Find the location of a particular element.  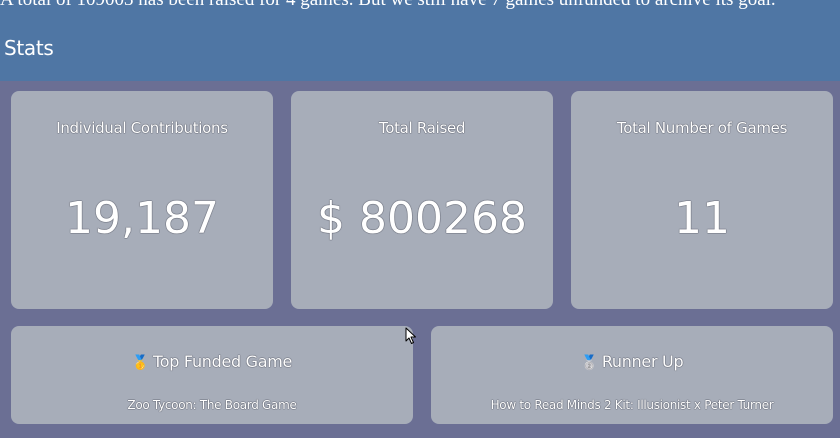

individual-contributions-label: Individual Contributions is located at coordinates (142, 128).